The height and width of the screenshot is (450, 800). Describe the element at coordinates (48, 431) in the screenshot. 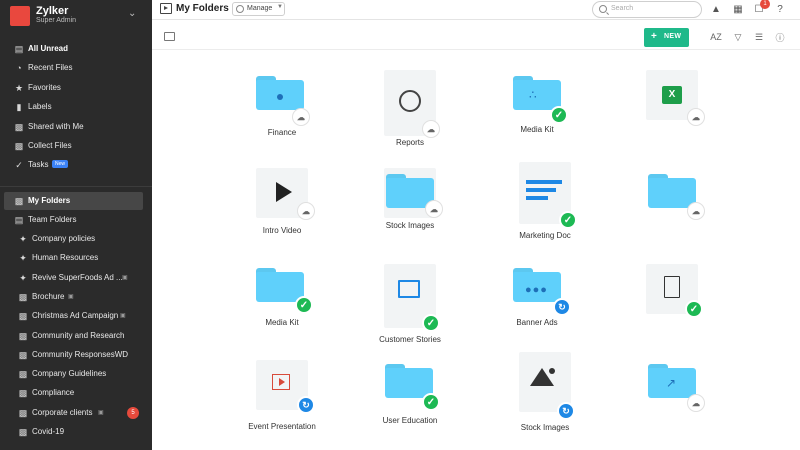

I see `sidebar-item-label: Covid-19` at that location.